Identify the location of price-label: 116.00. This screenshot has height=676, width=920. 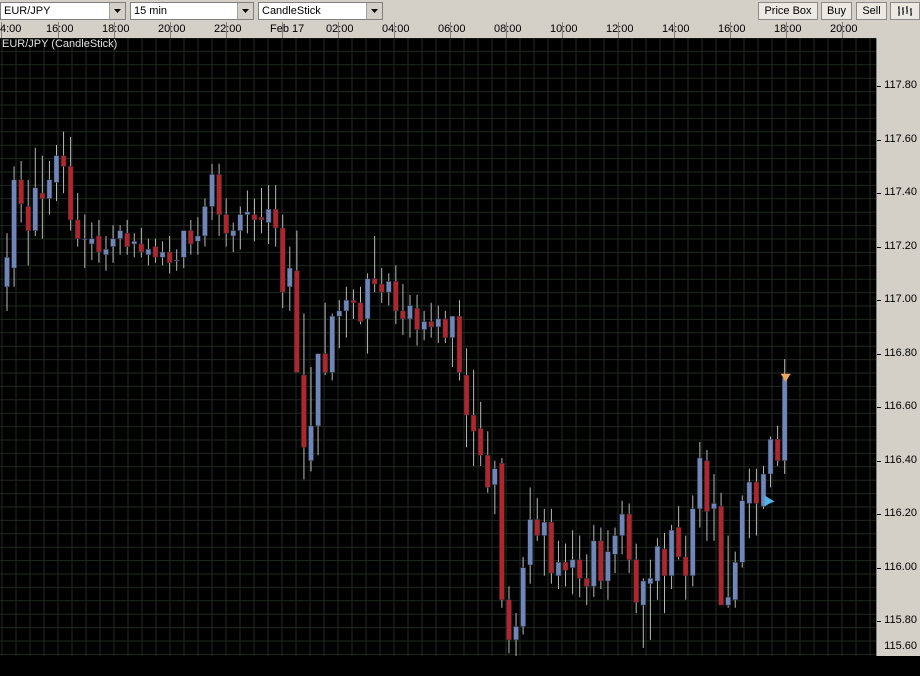
(900, 566).